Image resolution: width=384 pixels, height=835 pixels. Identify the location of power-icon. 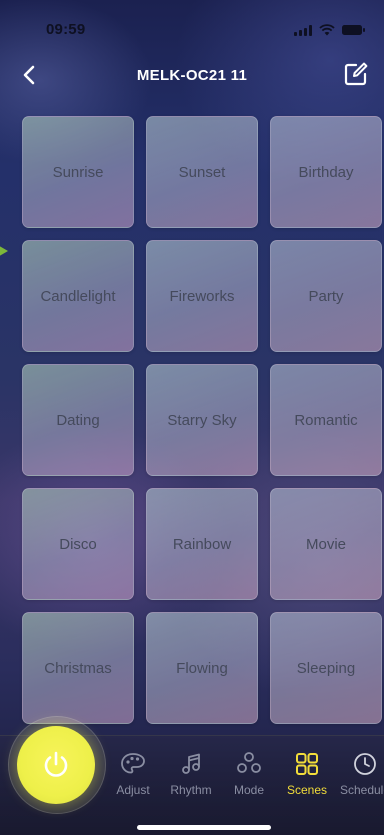
(56, 764).